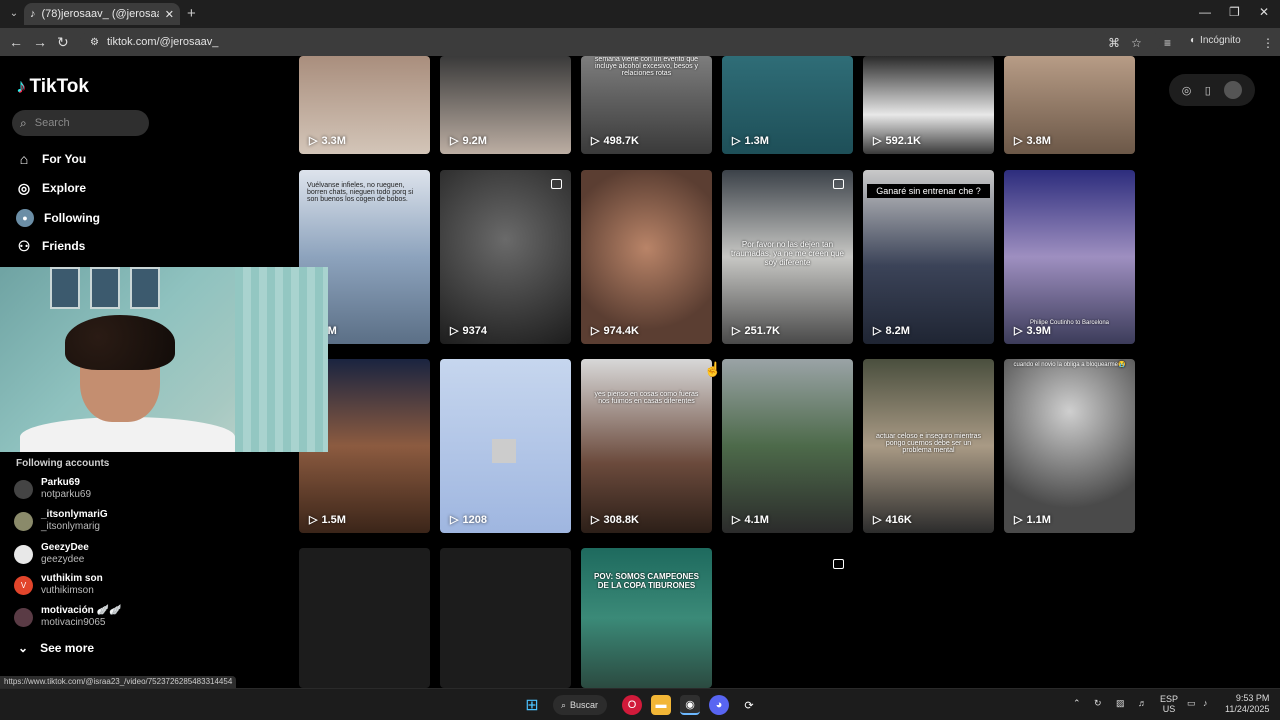 Image resolution: width=1280 pixels, height=720 pixels. What do you see at coordinates (1191, 703) in the screenshot?
I see `display-icon: ▭` at bounding box center [1191, 703].